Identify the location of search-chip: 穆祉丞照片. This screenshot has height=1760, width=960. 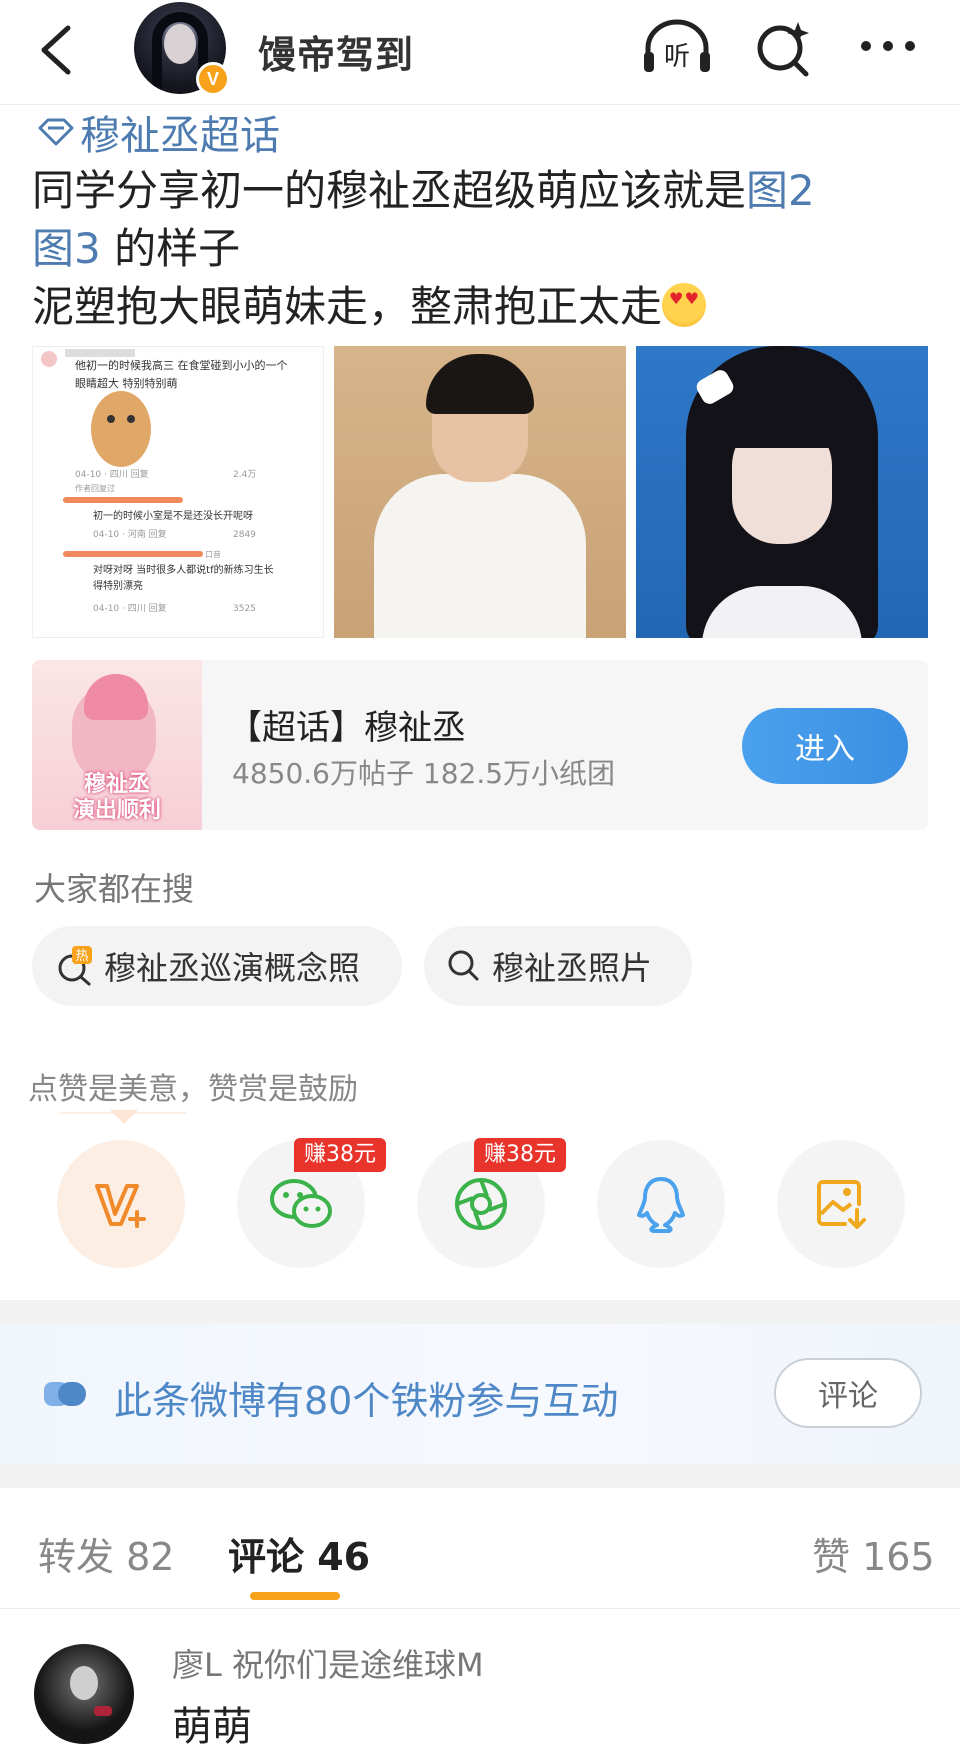
(558, 966).